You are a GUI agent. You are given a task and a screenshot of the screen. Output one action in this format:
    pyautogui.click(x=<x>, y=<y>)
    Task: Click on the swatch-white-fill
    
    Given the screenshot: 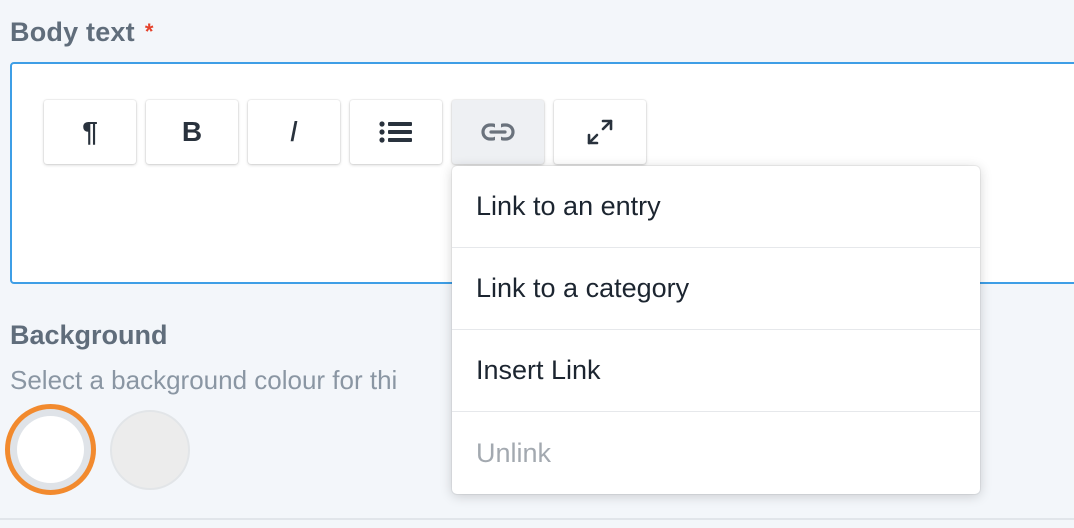 What is the action you would take?
    pyautogui.click(x=50, y=449)
    